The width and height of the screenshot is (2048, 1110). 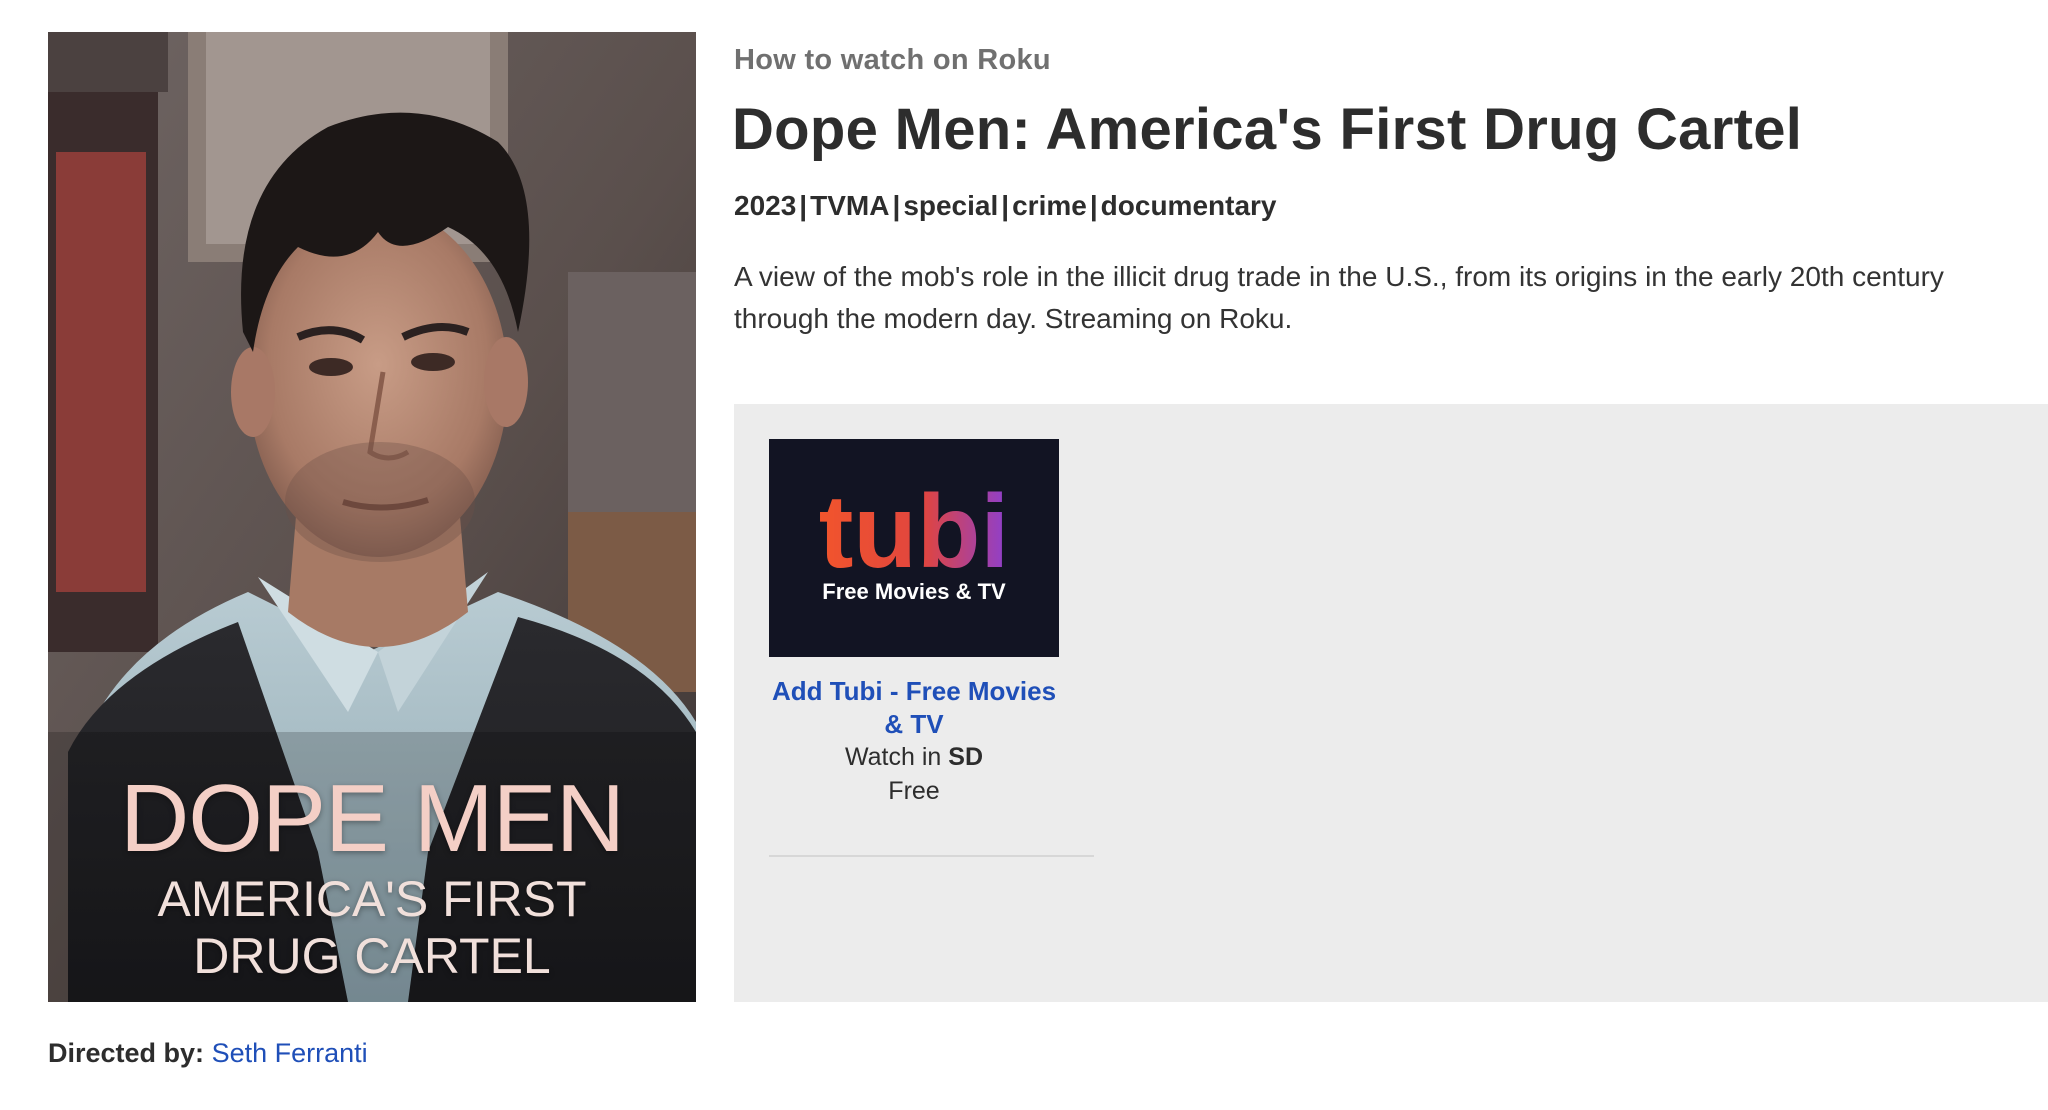 What do you see at coordinates (1188, 205) in the screenshot?
I see `meta-genre: documentary` at bounding box center [1188, 205].